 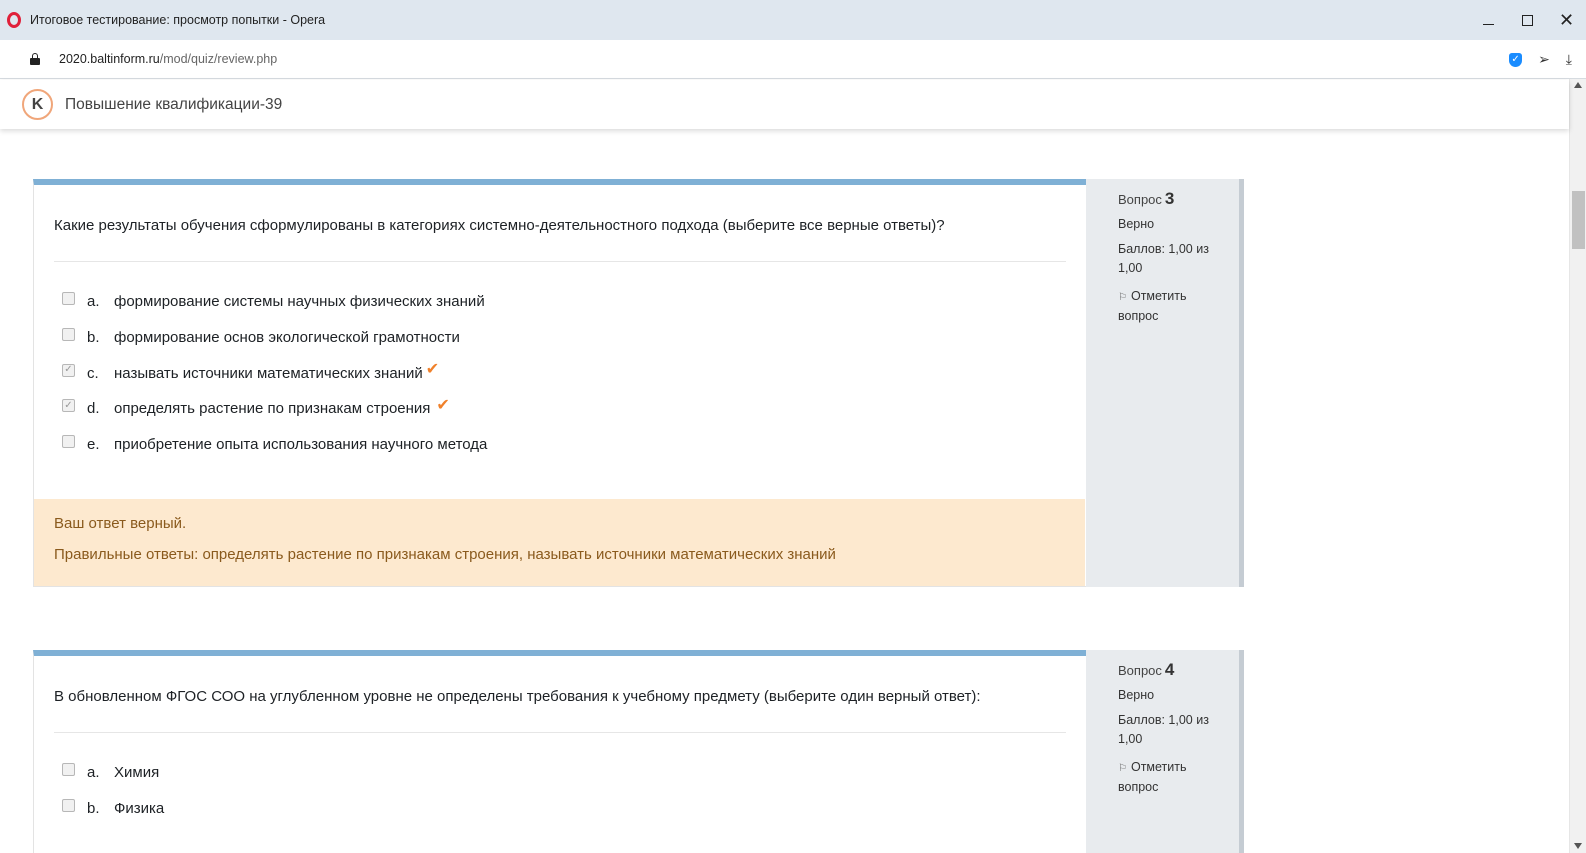 I want to click on scroll-thumb, so click(x=1578, y=220).